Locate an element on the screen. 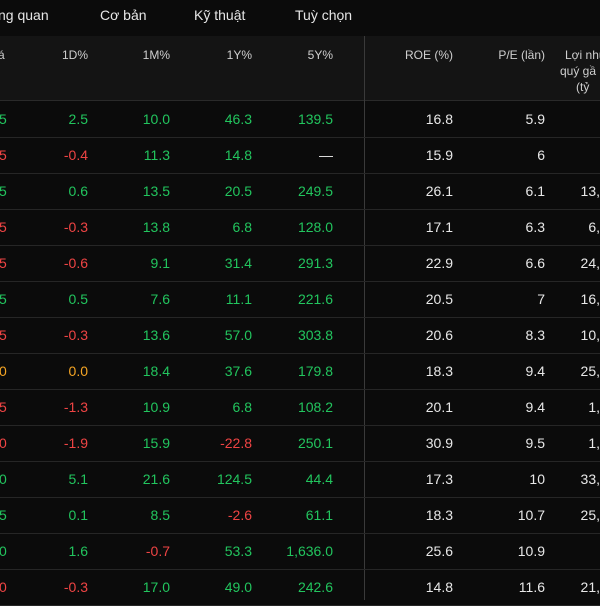 The height and width of the screenshot is (606, 600). cell-5y: 221.6 is located at coordinates (315, 299).